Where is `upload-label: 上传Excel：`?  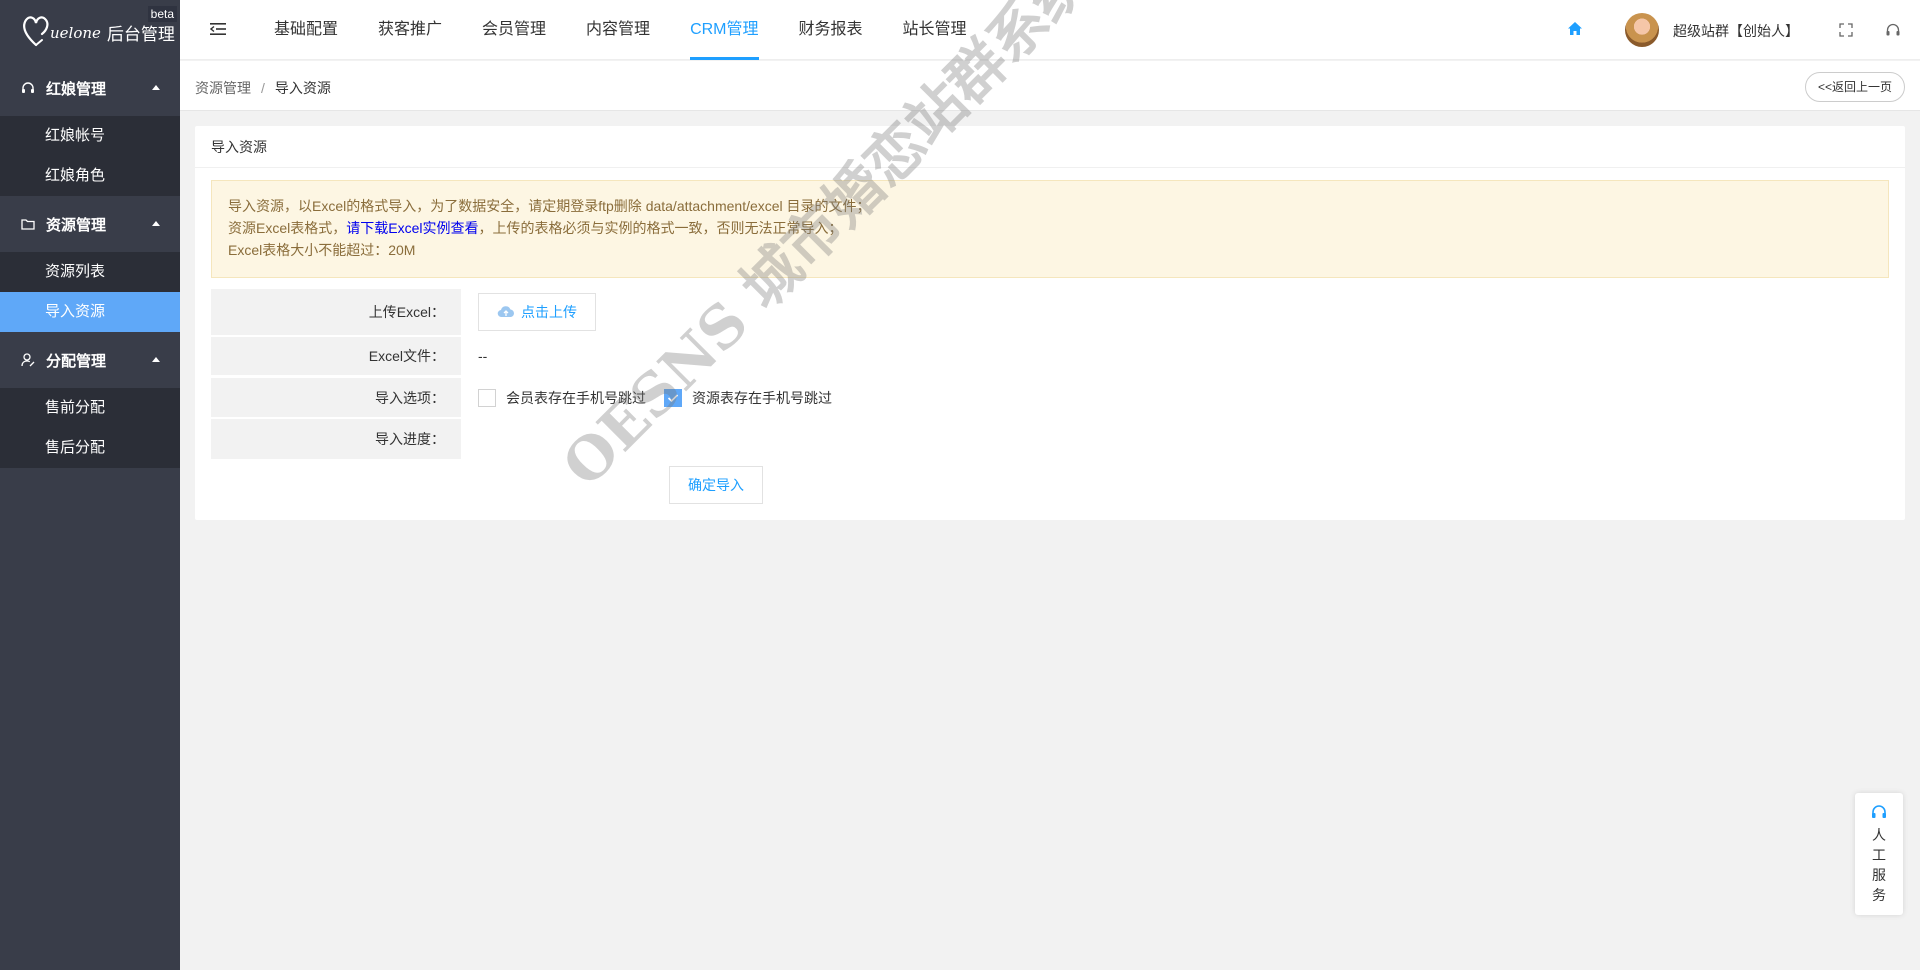 upload-label: 上传Excel： is located at coordinates (336, 312).